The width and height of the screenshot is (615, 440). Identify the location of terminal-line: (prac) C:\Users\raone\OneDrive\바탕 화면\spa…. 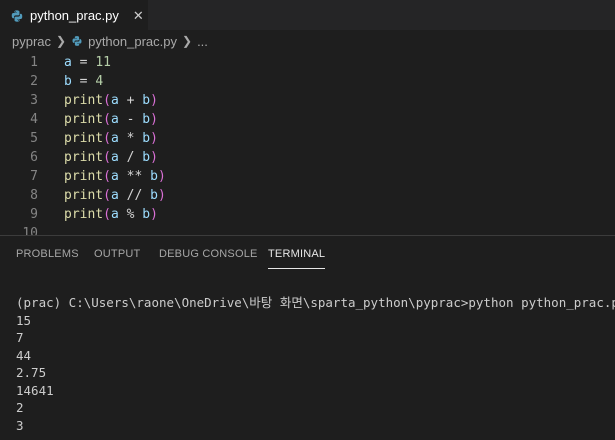
(315, 302).